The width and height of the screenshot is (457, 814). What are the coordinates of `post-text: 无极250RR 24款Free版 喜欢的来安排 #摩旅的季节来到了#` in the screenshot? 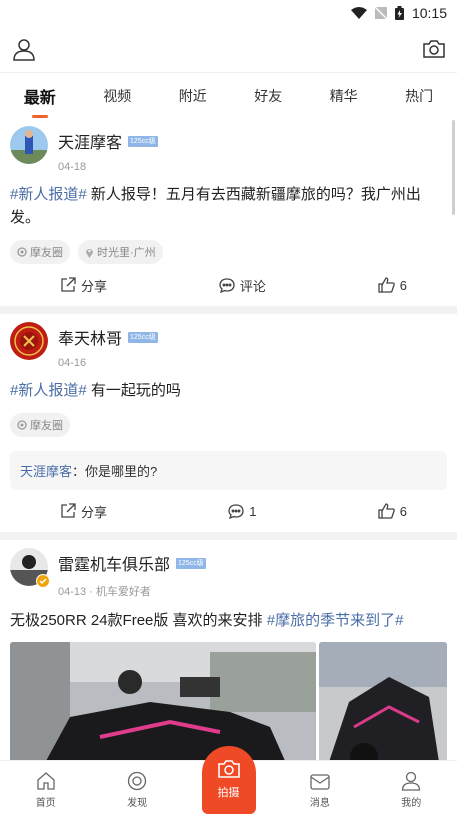 It's located at (228, 620).